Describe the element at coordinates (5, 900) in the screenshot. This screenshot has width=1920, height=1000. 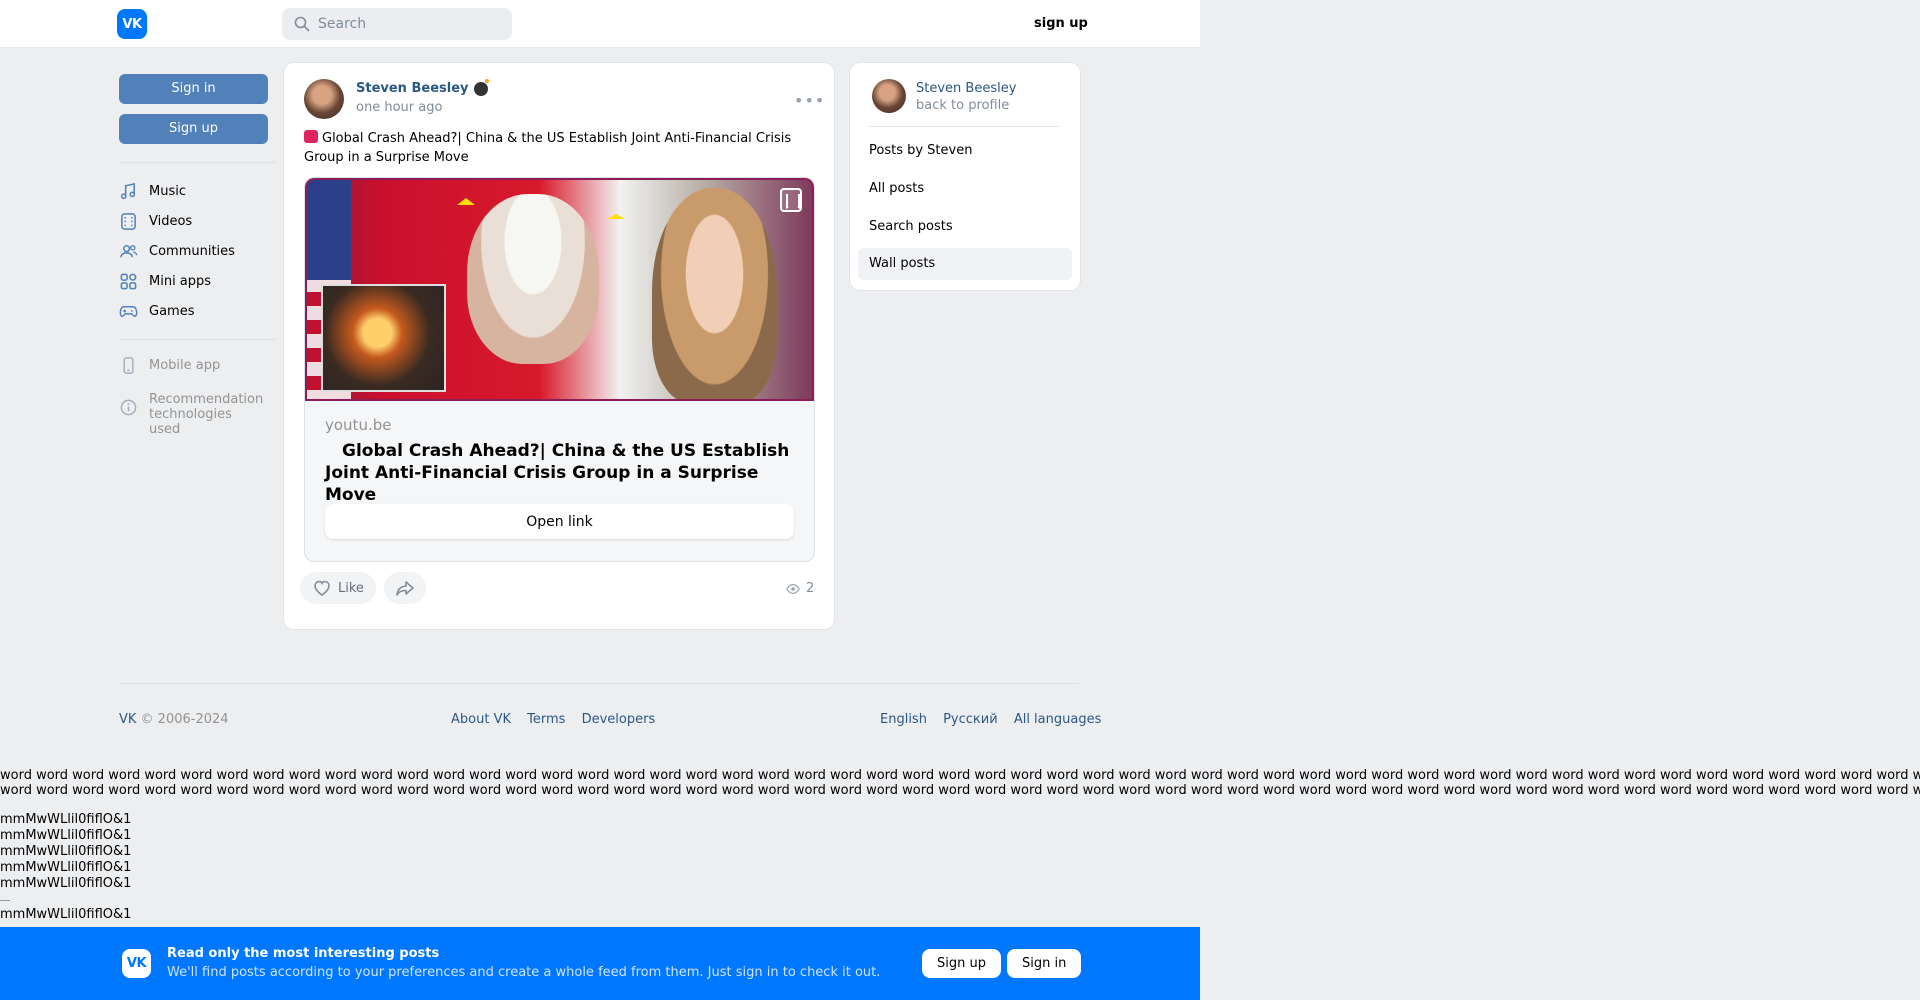
I see `small-rule` at that location.